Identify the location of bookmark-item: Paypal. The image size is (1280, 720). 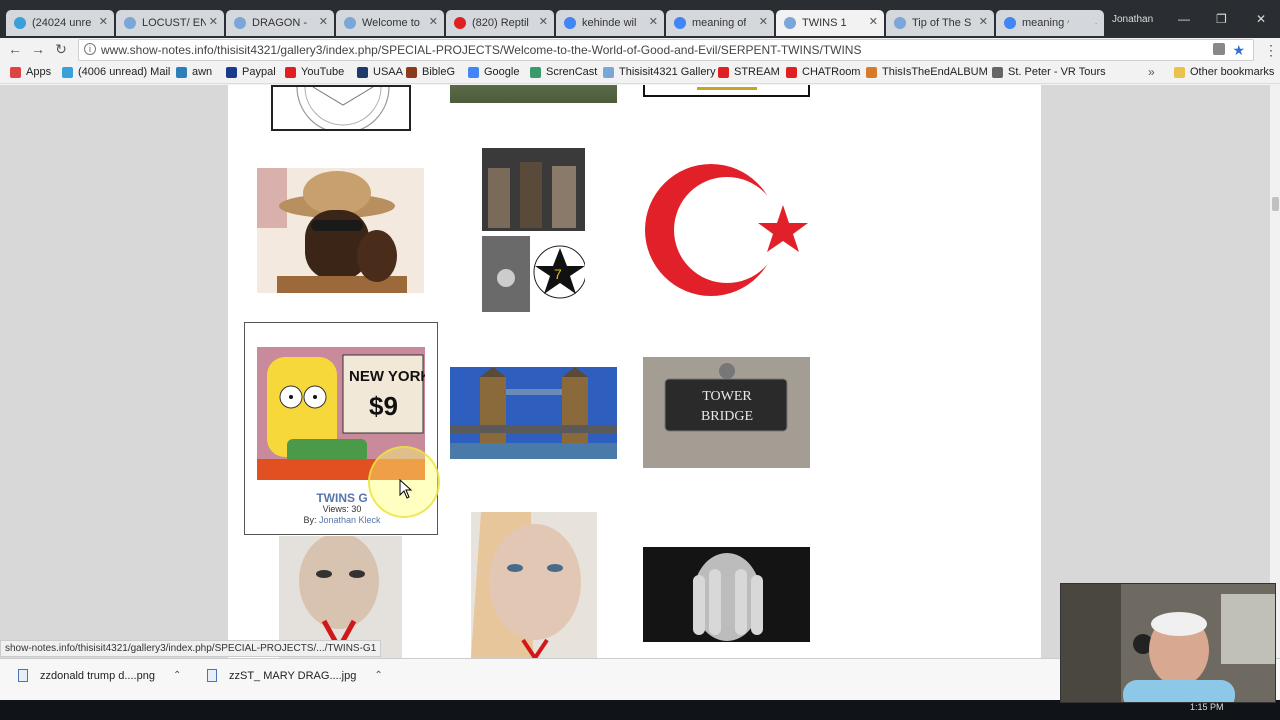
(251, 72).